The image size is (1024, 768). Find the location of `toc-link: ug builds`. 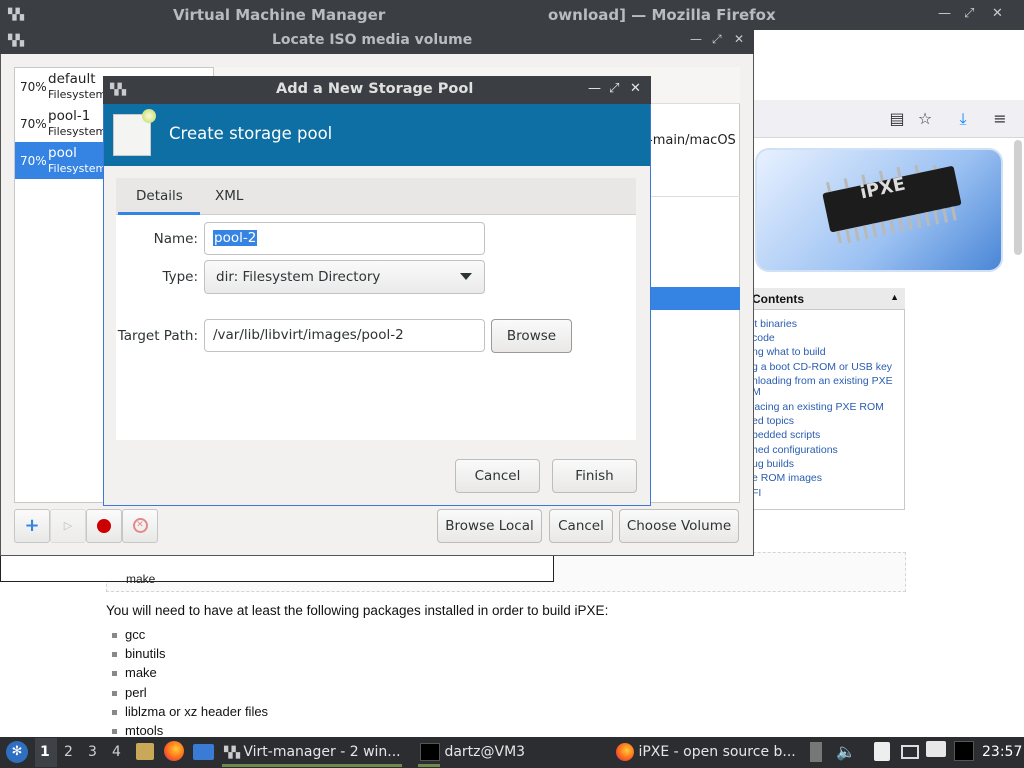

toc-link: ug builds is located at coordinates (773, 464).